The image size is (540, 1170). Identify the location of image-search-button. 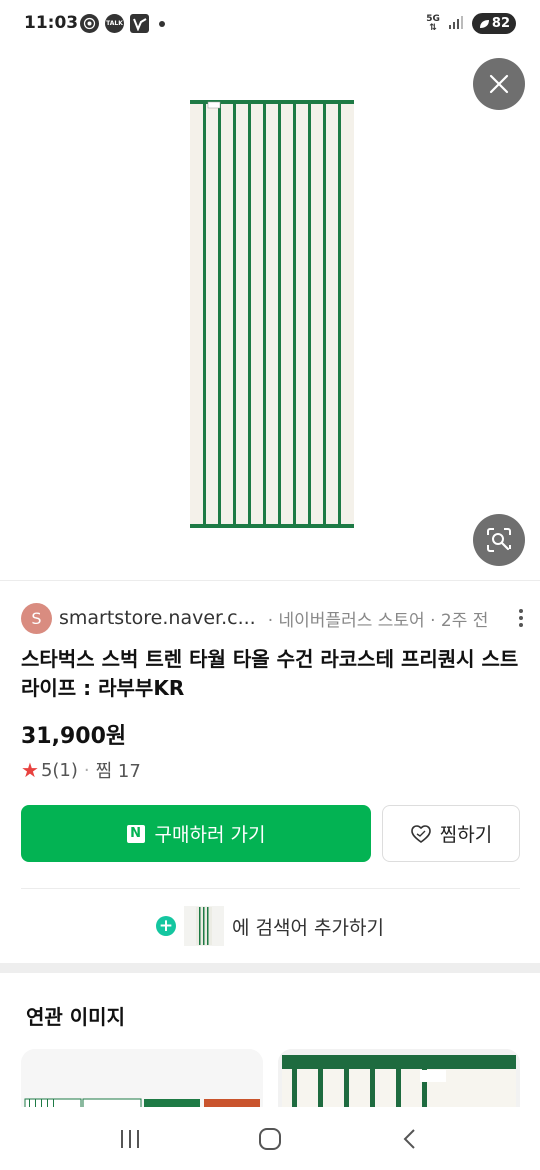
(499, 540).